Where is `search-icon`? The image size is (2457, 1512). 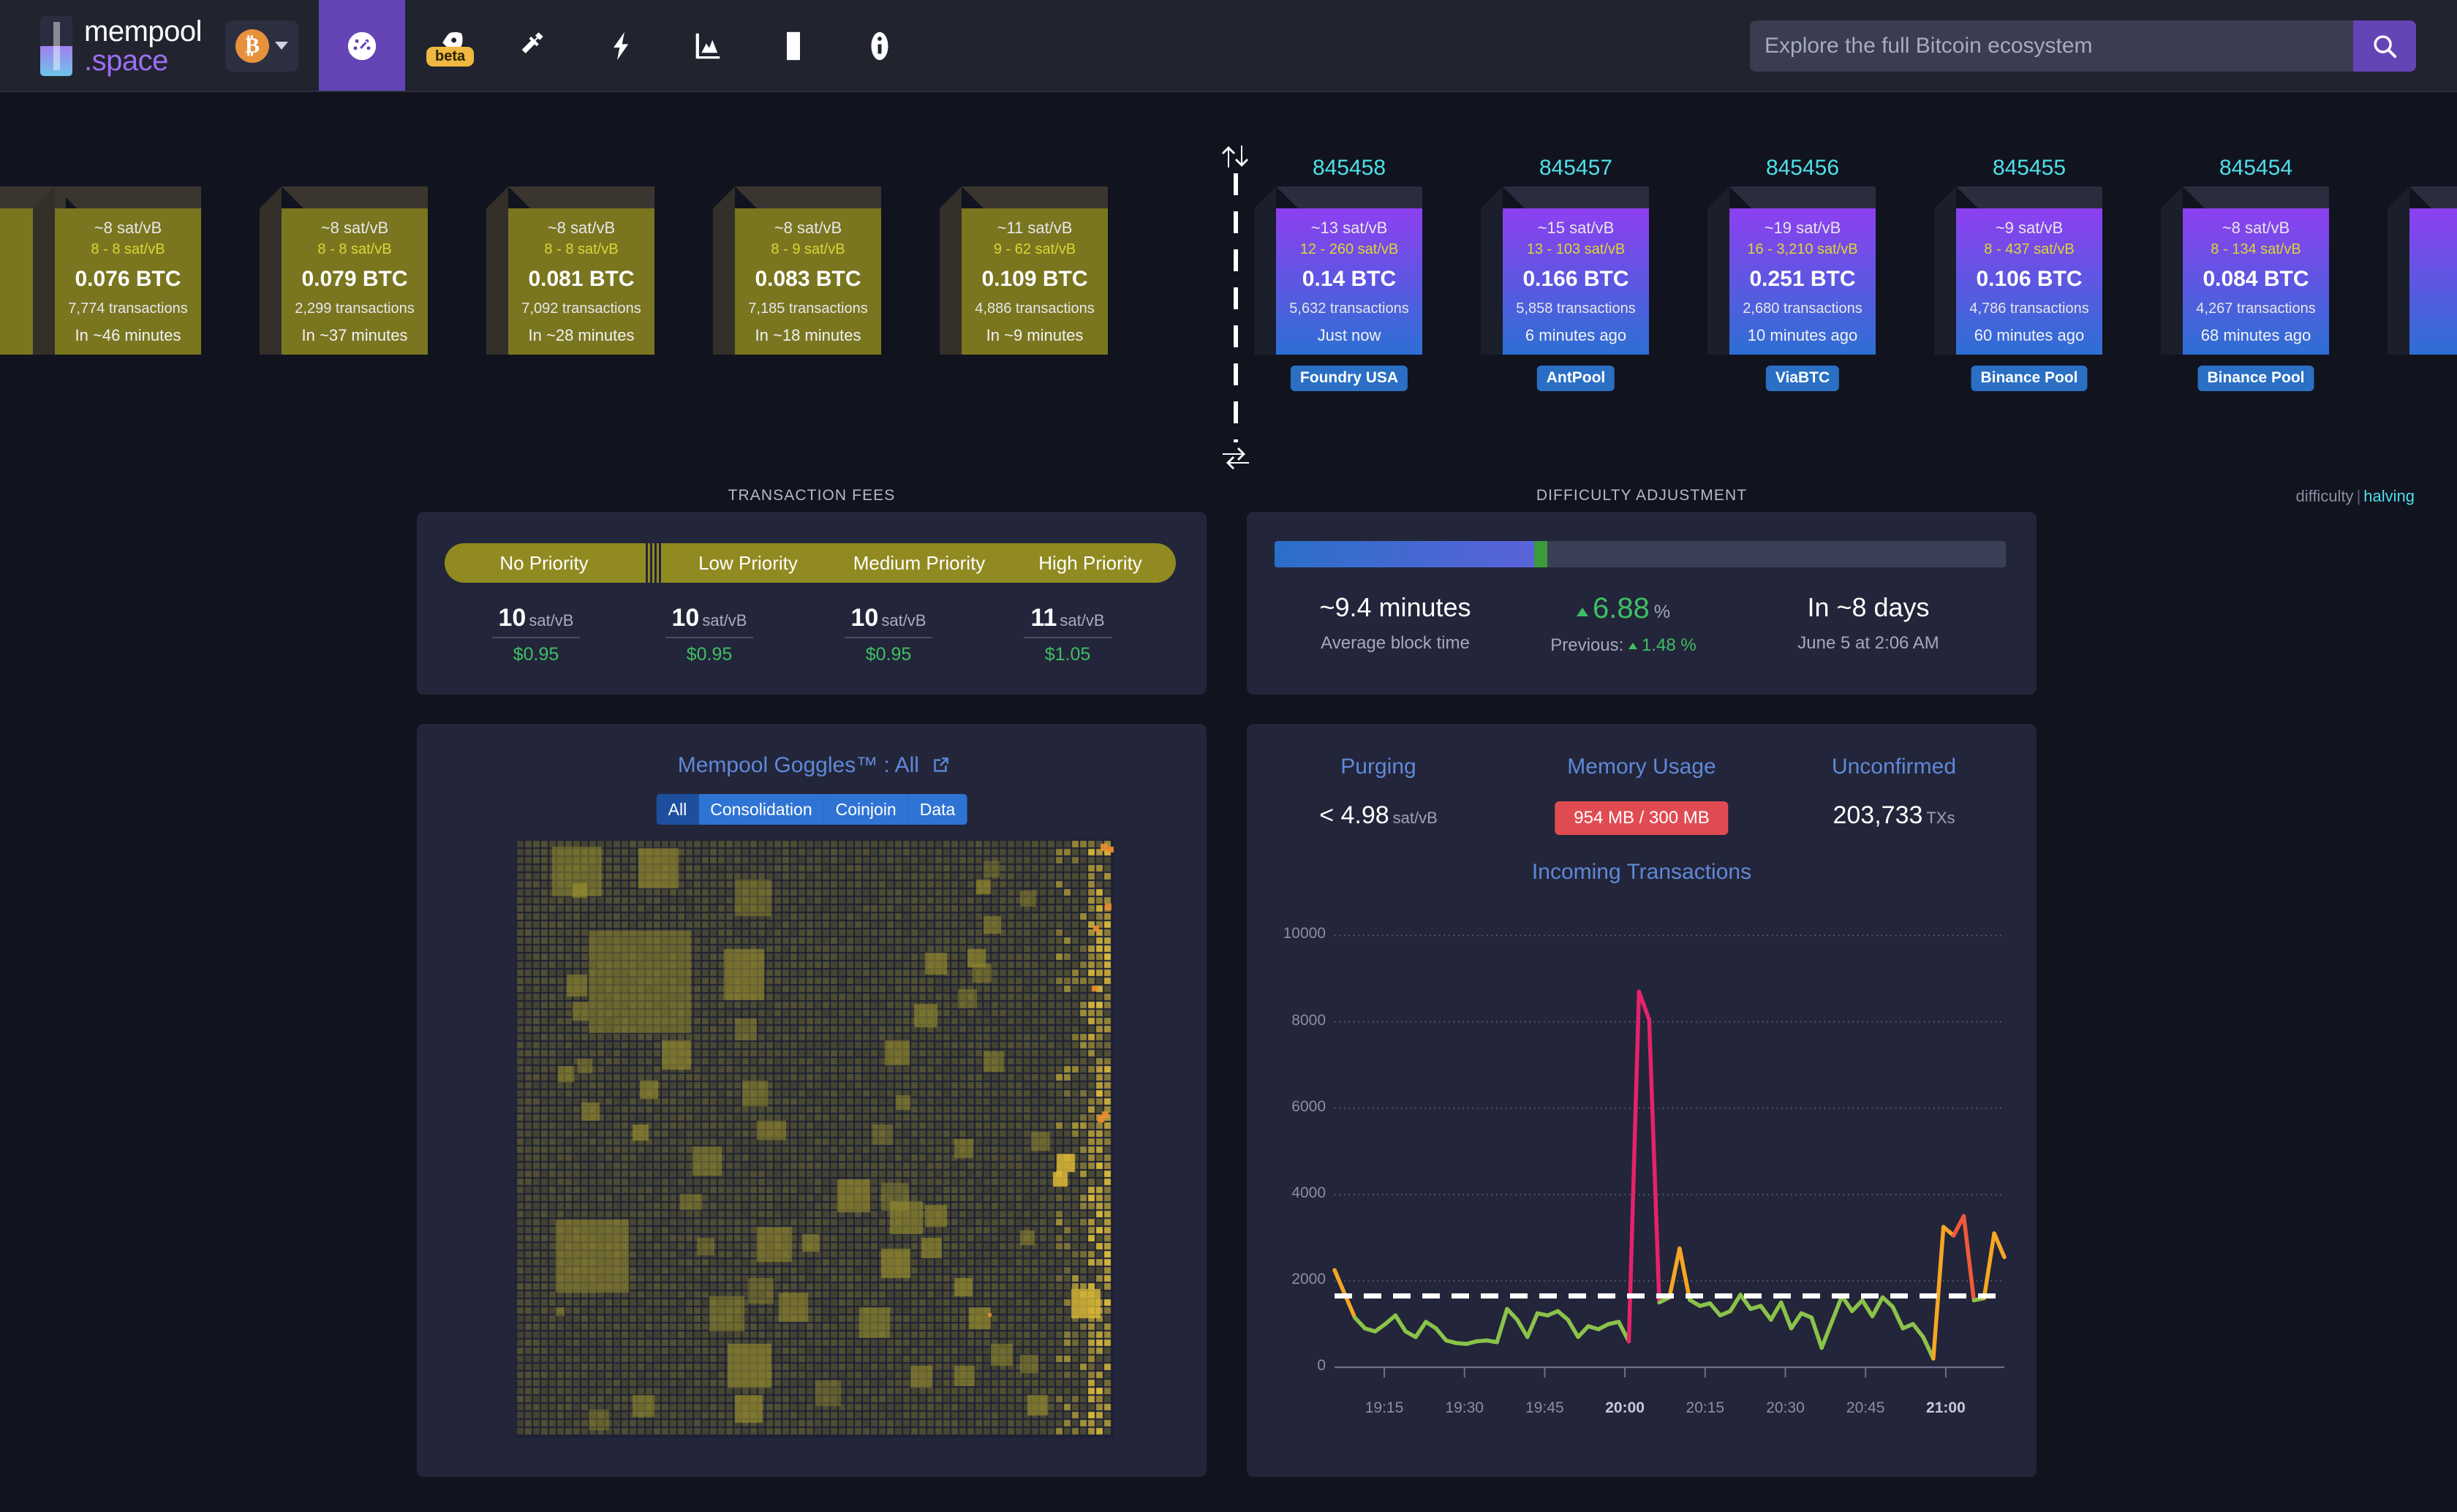 search-icon is located at coordinates (2385, 46).